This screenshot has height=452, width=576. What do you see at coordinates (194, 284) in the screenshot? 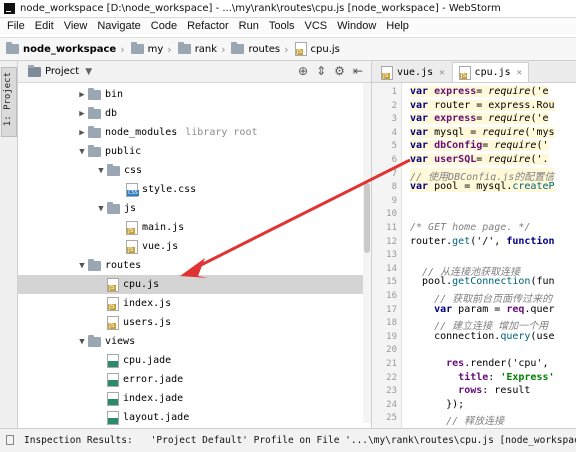
I see `tree-file-cpu-js: cpu.js` at bounding box center [194, 284].